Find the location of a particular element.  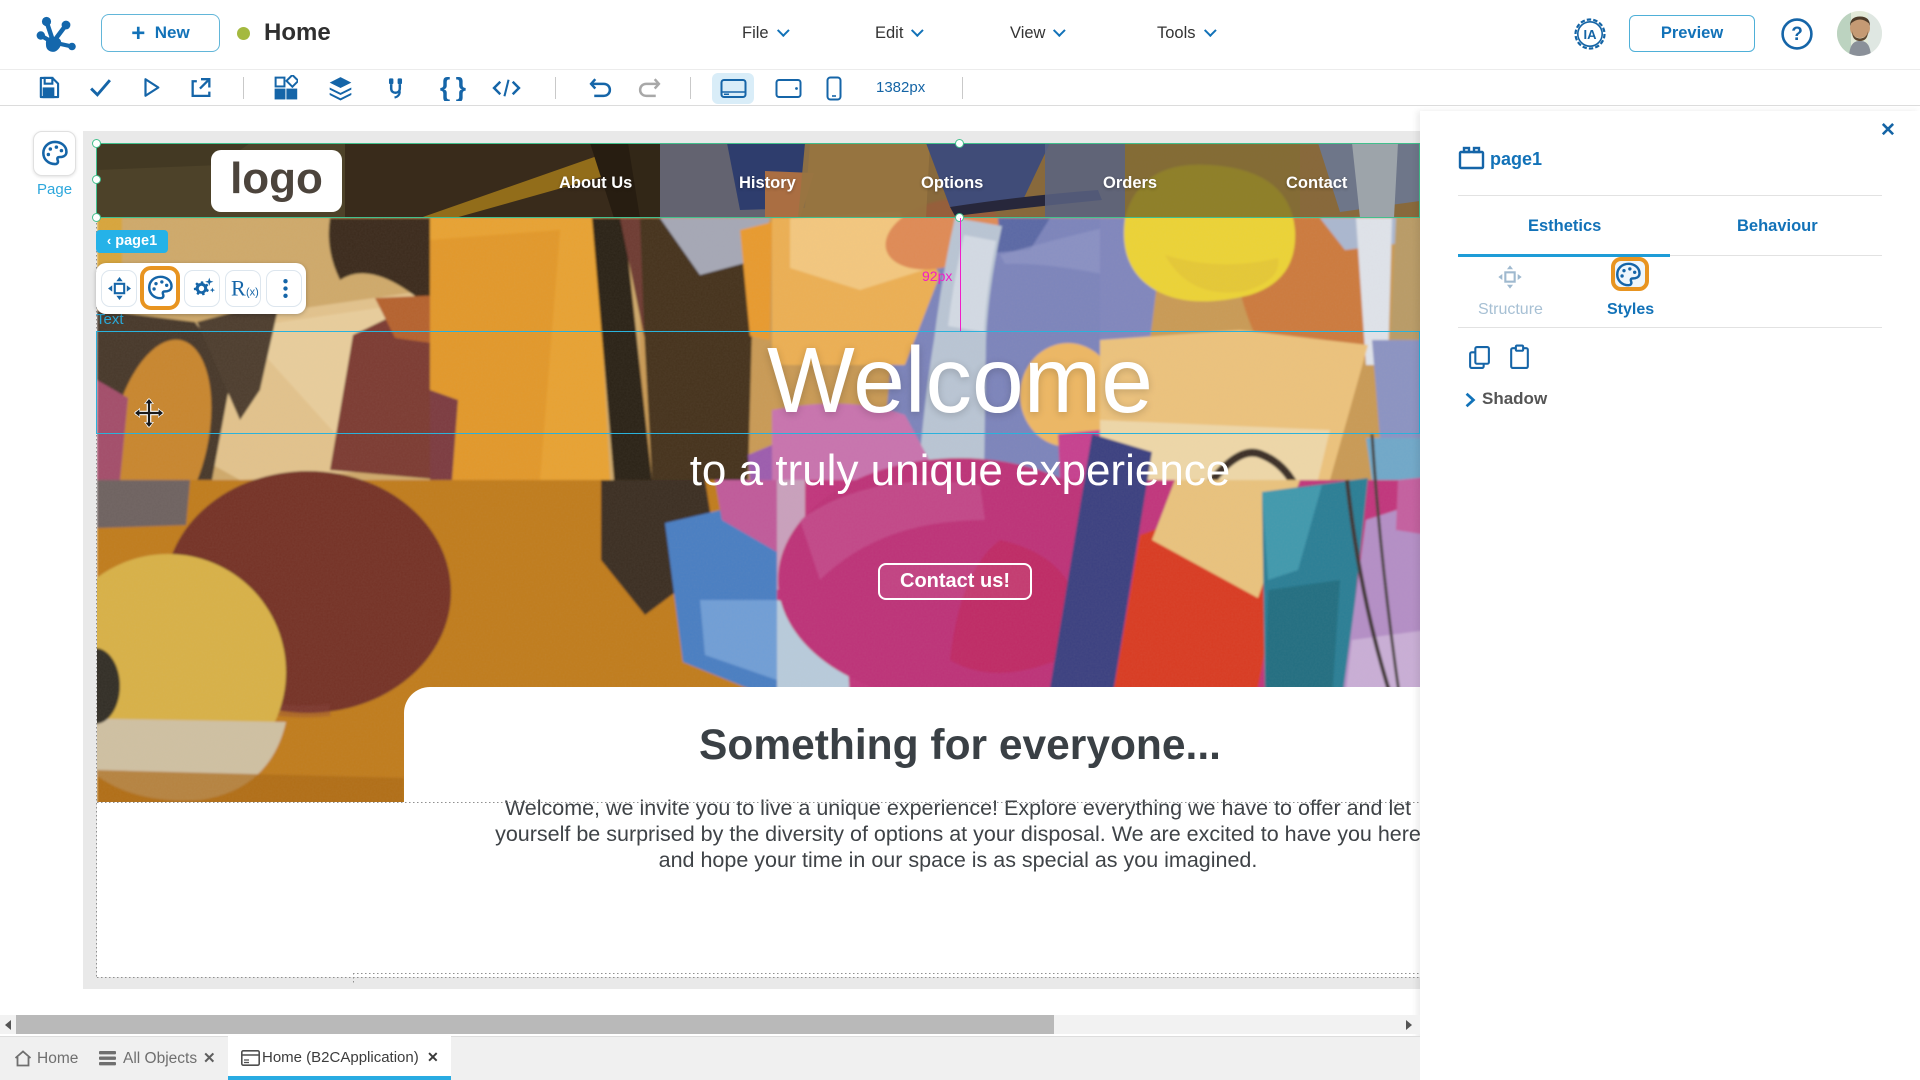

svg-text: R is located at coordinates (238, 288).